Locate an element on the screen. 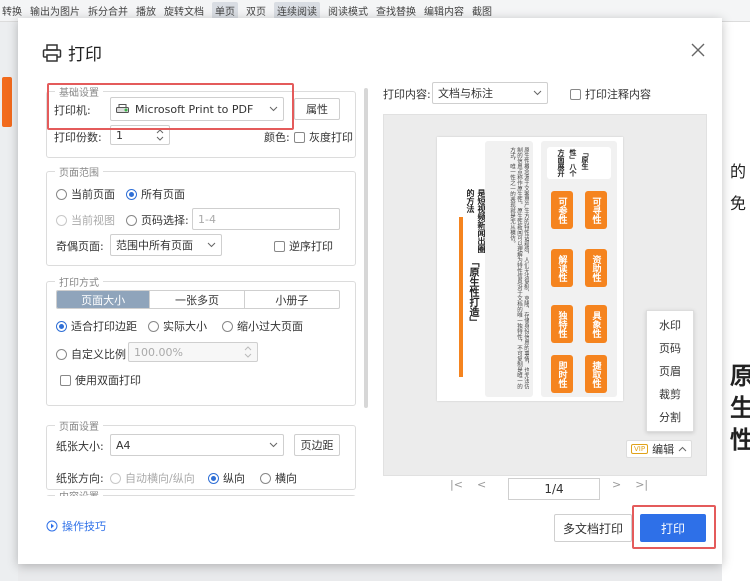  menu-item-header: 页眉 is located at coordinates (670, 370).